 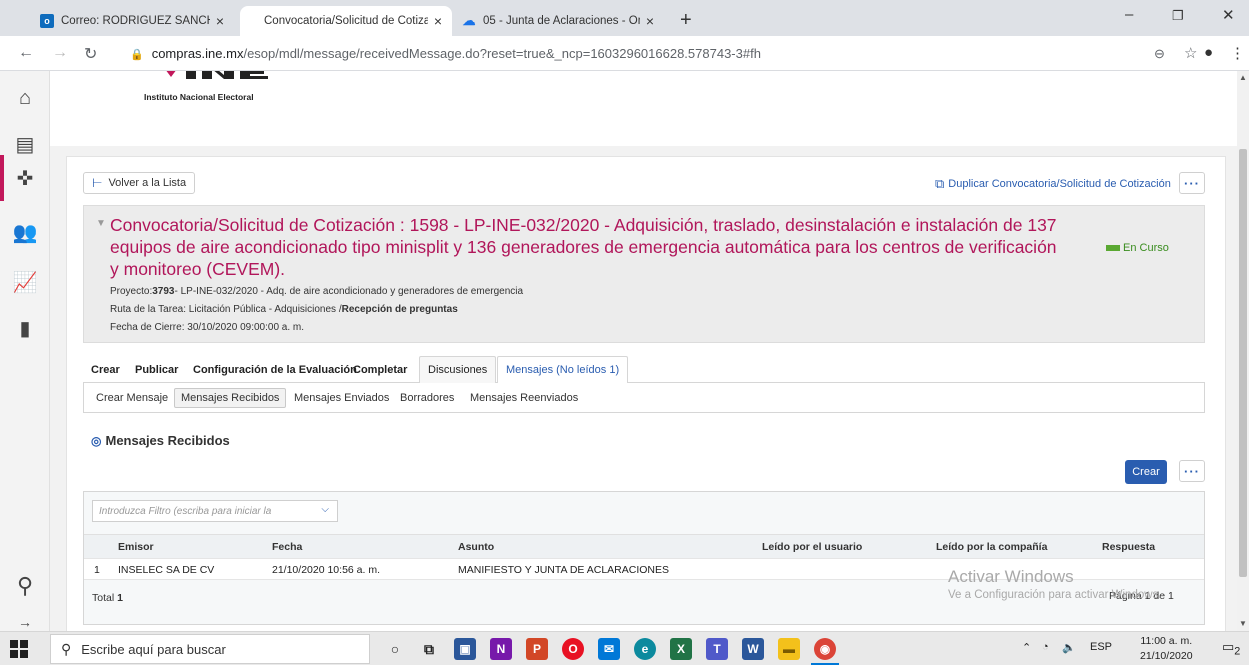 I want to click on language-indicator: ESP, so click(x=1101, y=647).